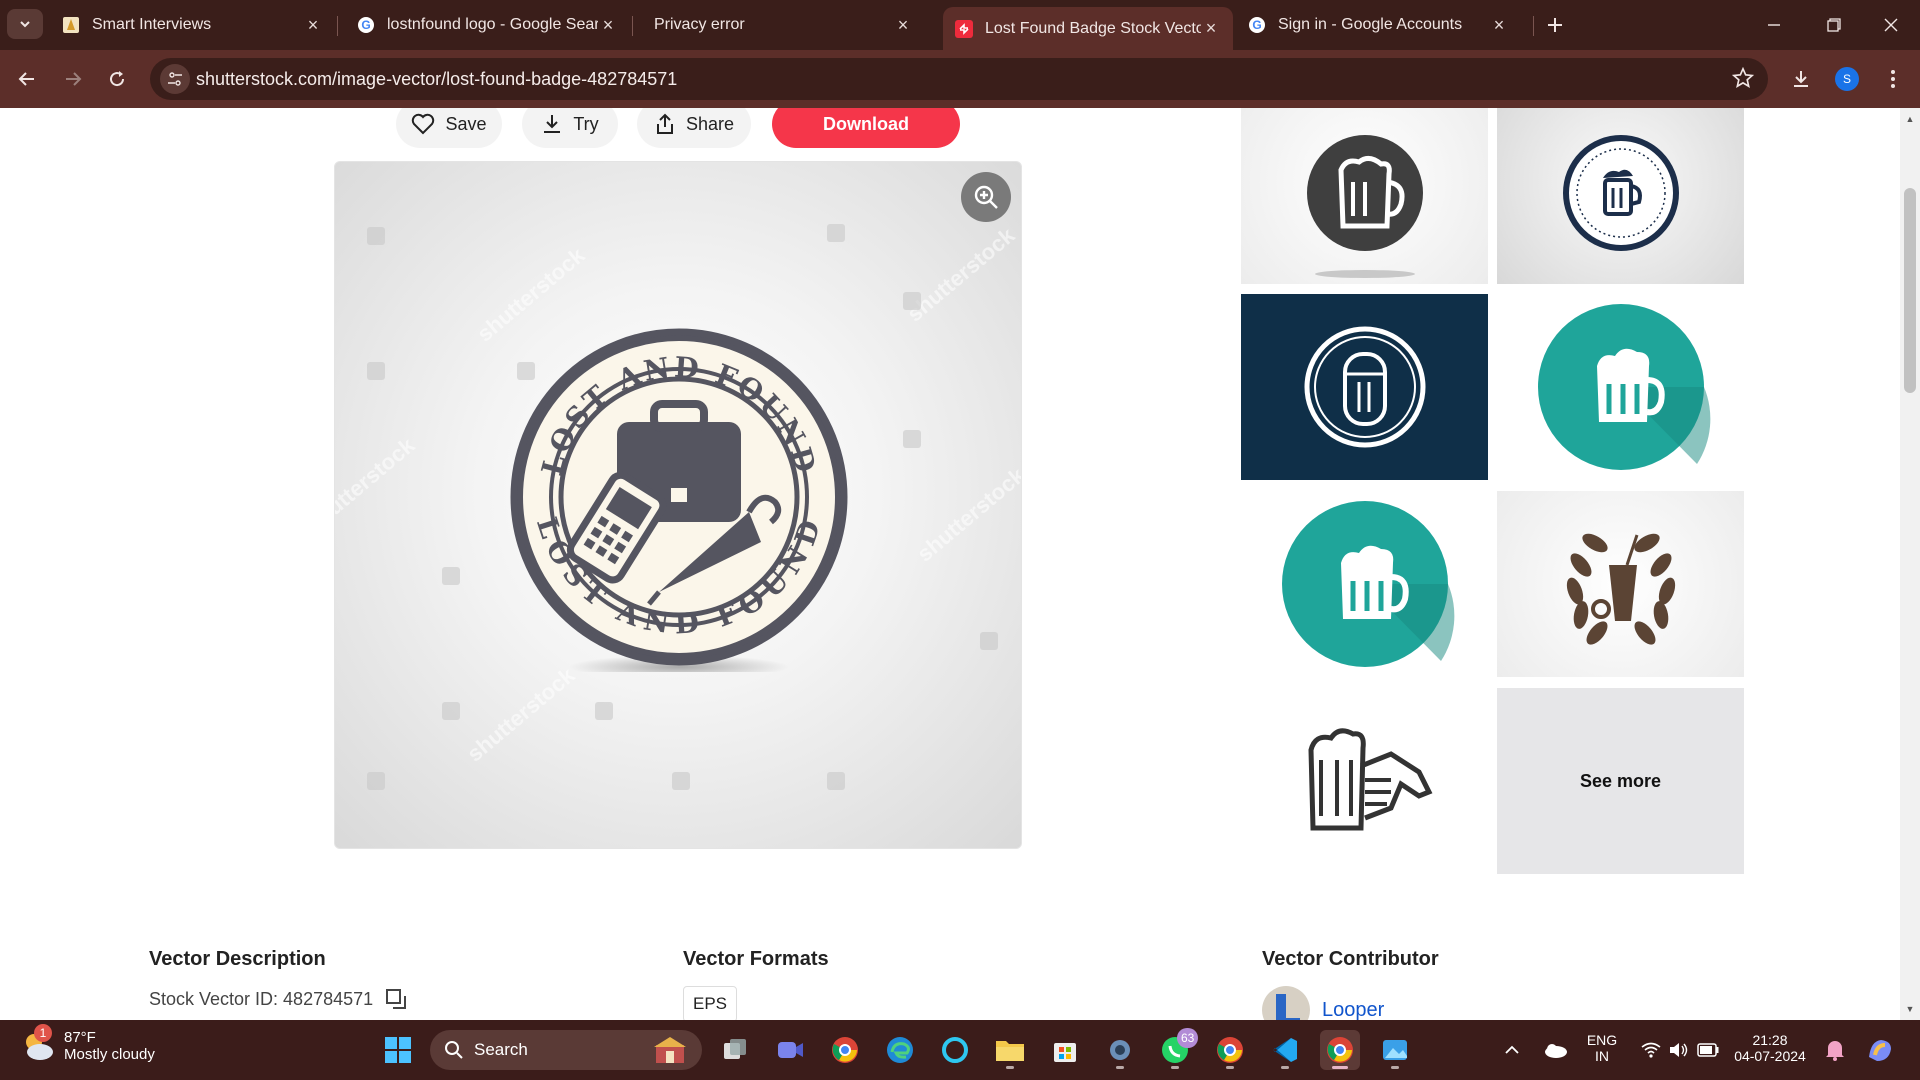 The height and width of the screenshot is (1080, 1920). Describe the element at coordinates (377, 484) in the screenshot. I see `watermark-text: shutterstock` at that location.